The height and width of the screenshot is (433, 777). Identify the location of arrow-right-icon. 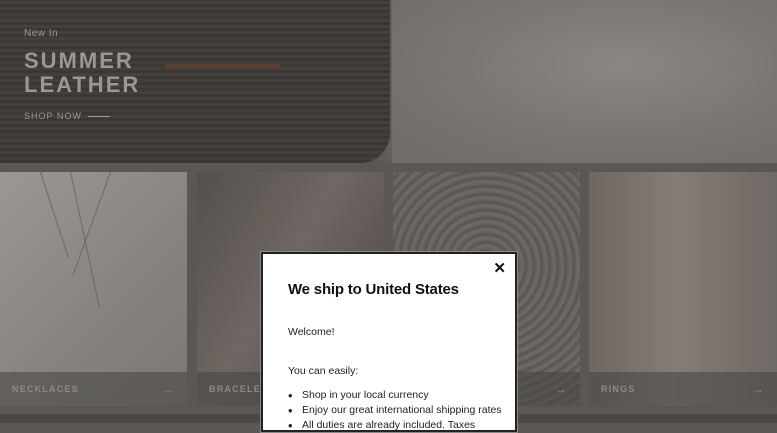
(98, 116).